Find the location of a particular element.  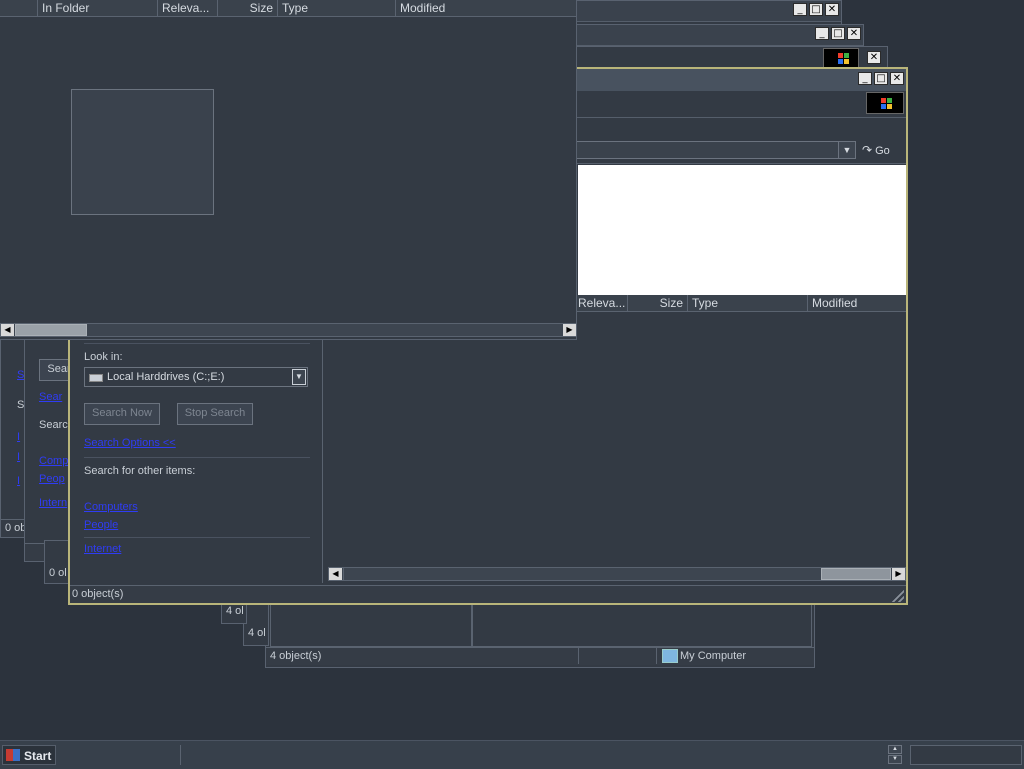

look-in-label: Look in: is located at coordinates (103, 357).